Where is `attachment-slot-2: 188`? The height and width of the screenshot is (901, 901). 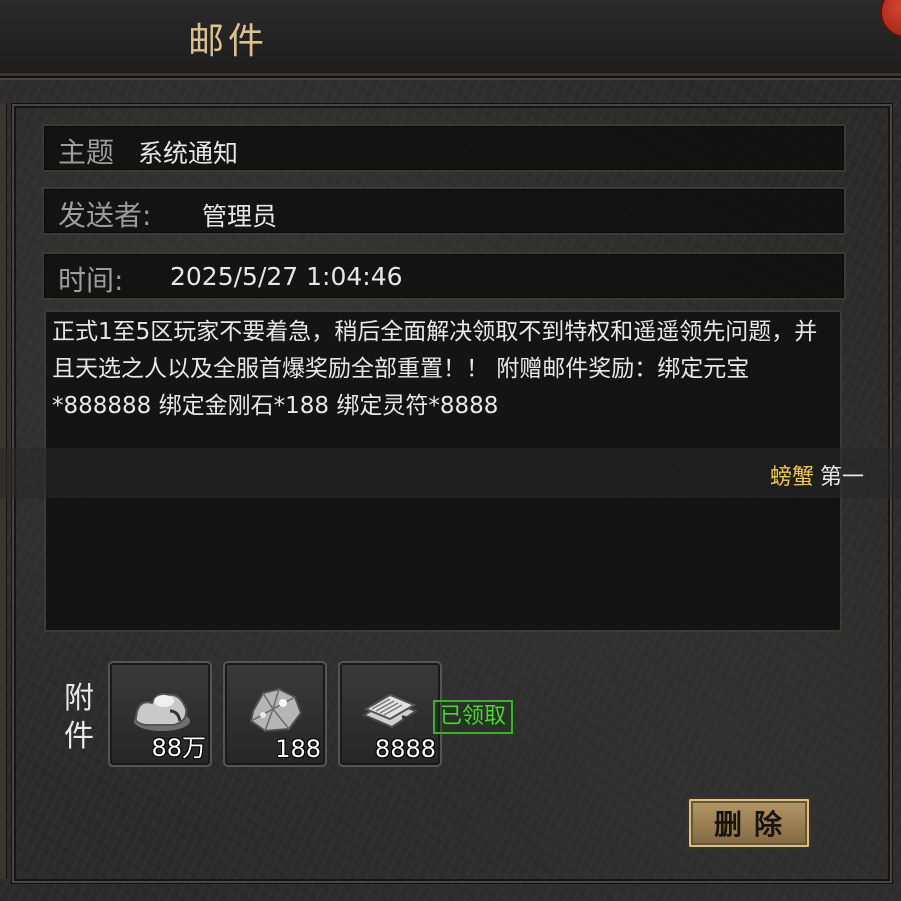
attachment-slot-2: 188 is located at coordinates (275, 714).